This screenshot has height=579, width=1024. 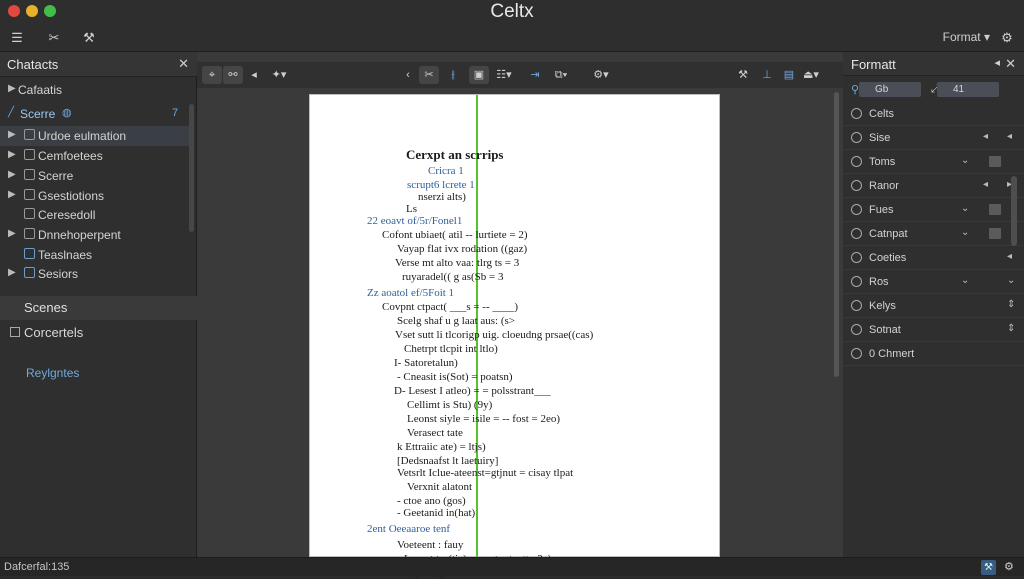 What do you see at coordinates (450, 307) in the screenshot?
I see `script-line: Covpnt ctpact( ___s = -- ____)` at bounding box center [450, 307].